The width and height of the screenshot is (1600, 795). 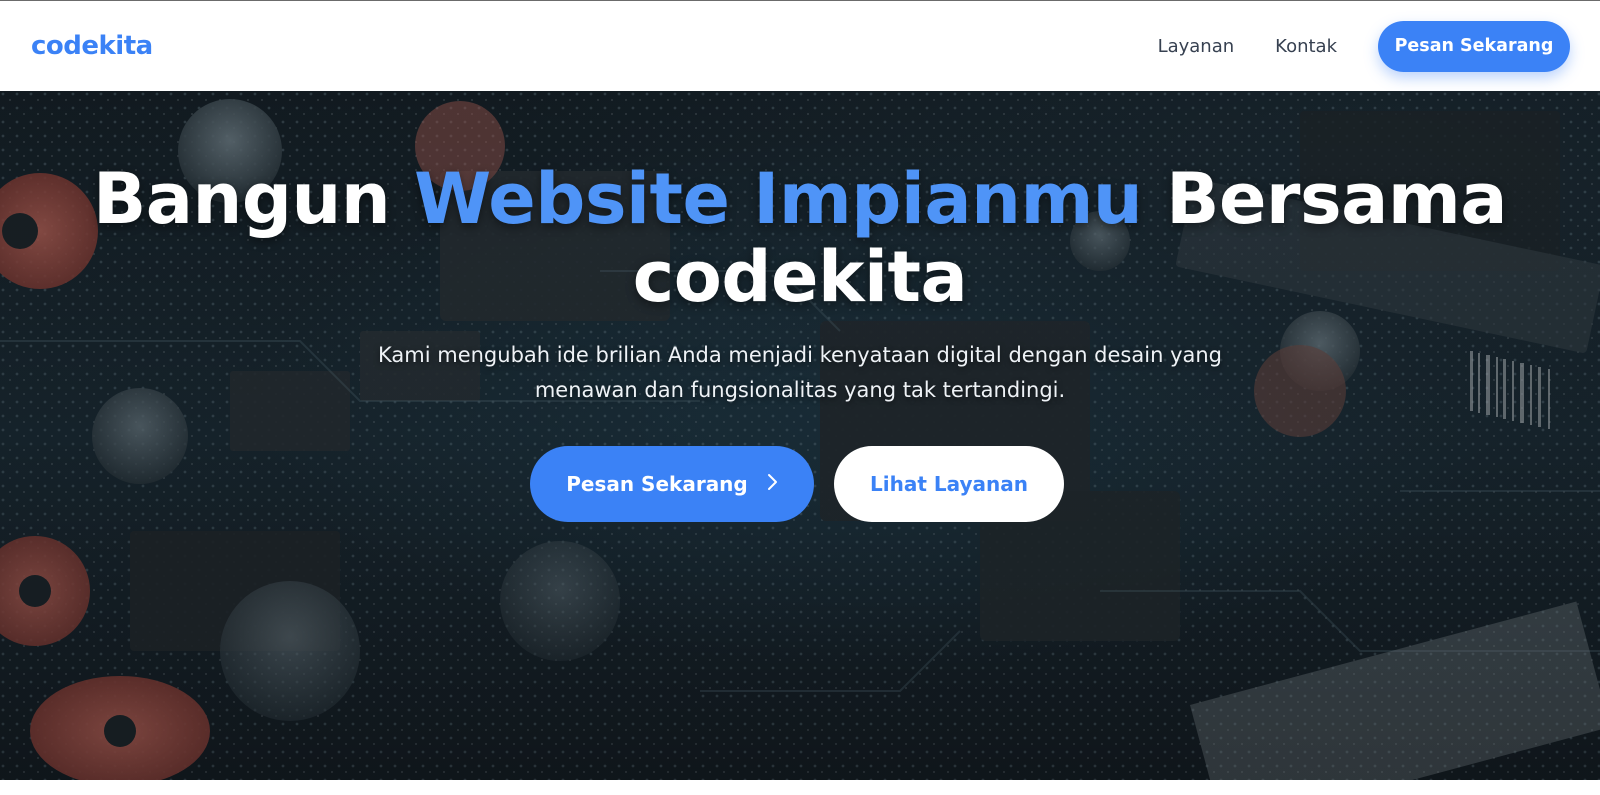 What do you see at coordinates (800, 787) in the screenshot?
I see `page-bottom-edge` at bounding box center [800, 787].